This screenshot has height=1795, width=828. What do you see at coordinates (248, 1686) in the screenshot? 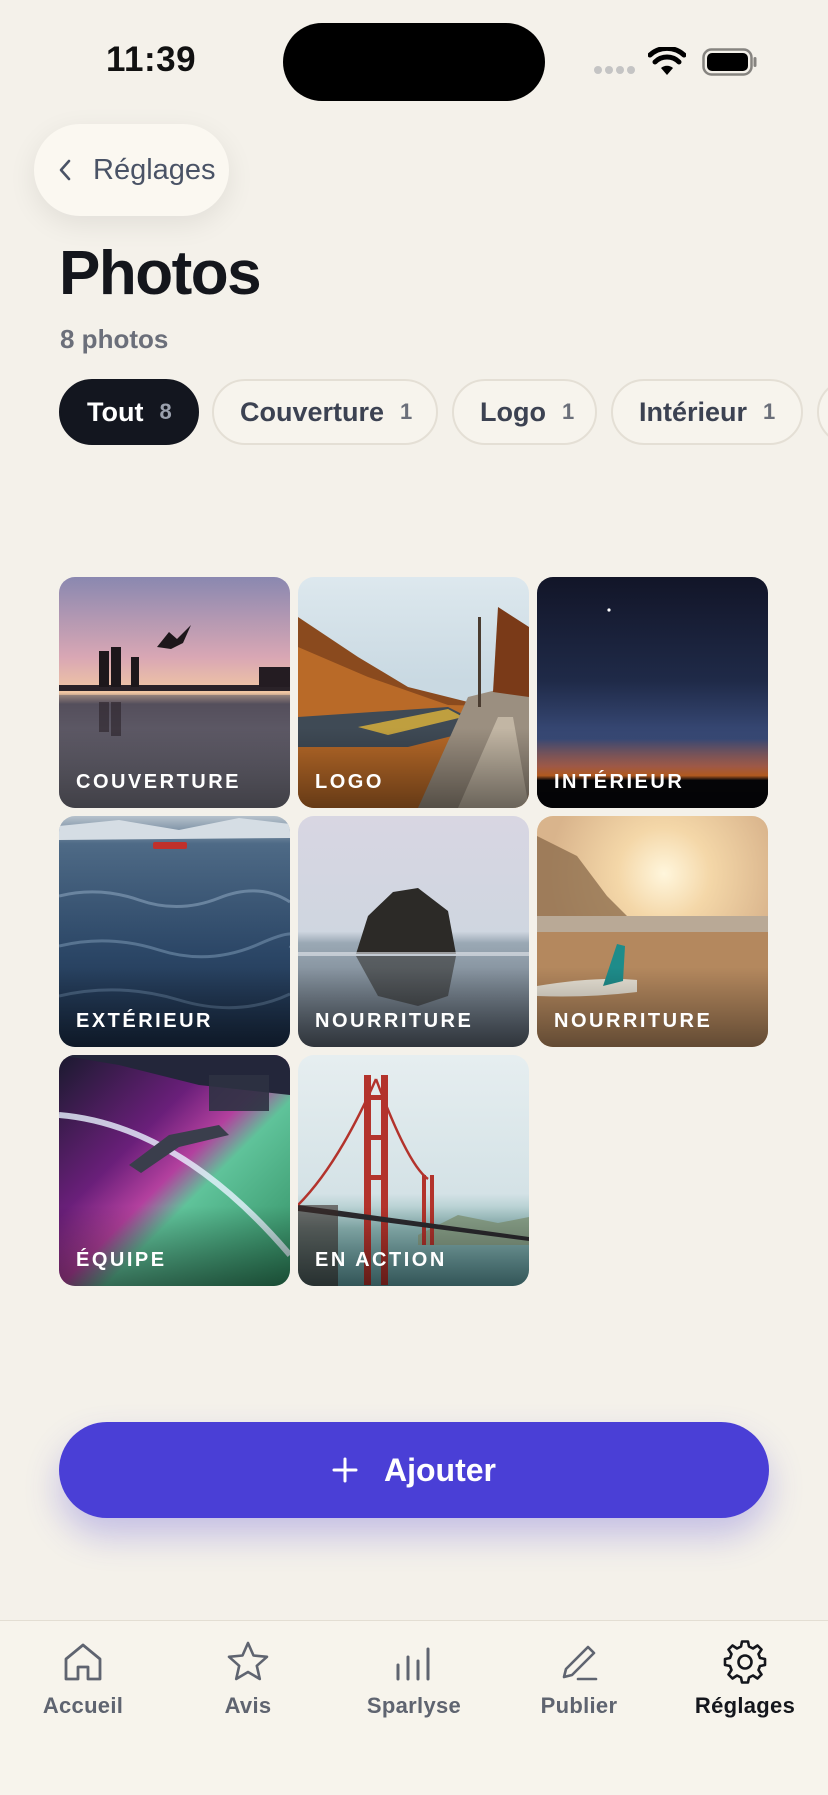
I see `tab-avis: Avis` at bounding box center [248, 1686].